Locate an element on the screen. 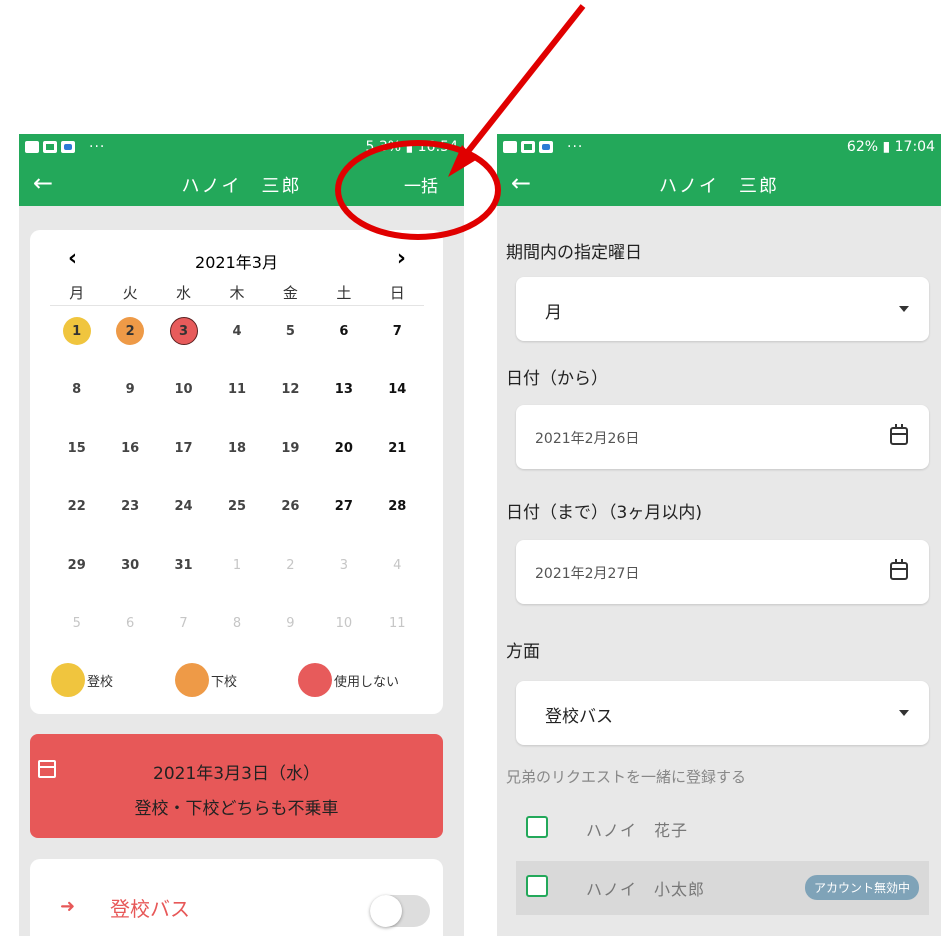 The width and height of the screenshot is (941, 936). selected-date-status: 登校・下校どちらも不乗車 is located at coordinates (236, 809).